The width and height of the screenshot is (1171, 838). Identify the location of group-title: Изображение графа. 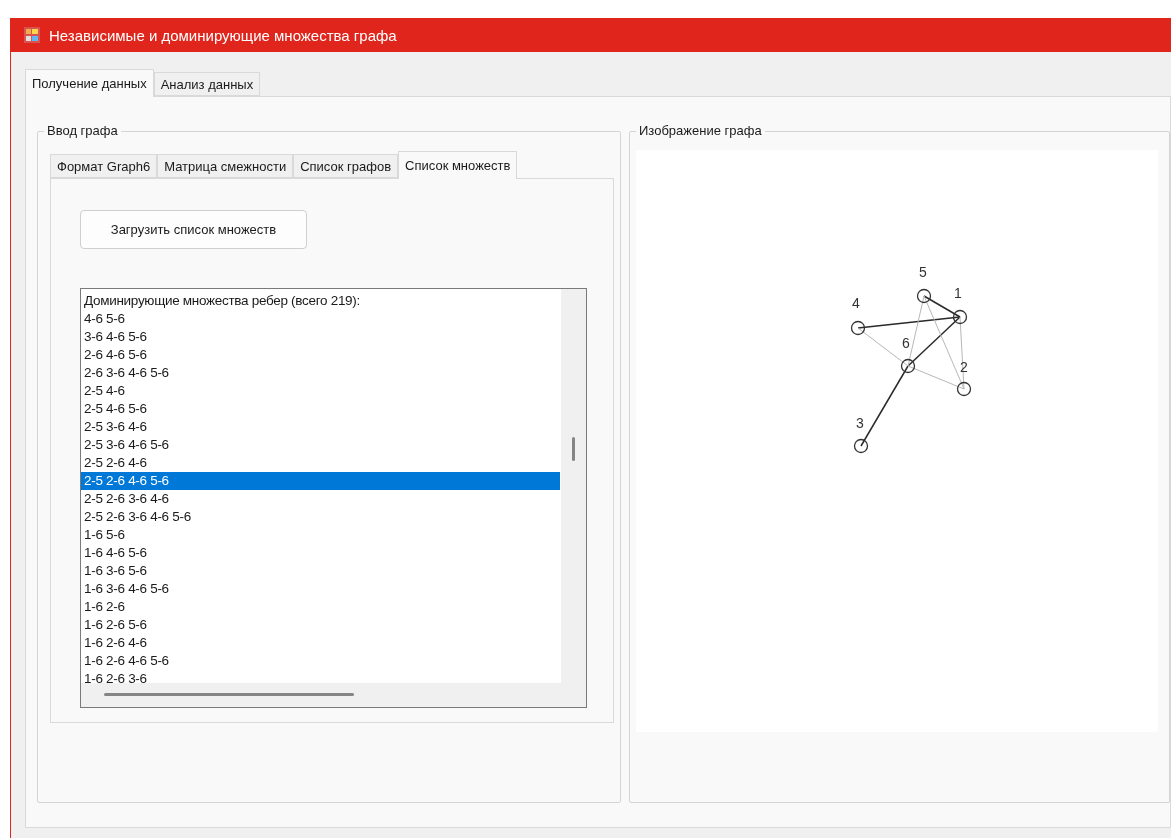
(700, 130).